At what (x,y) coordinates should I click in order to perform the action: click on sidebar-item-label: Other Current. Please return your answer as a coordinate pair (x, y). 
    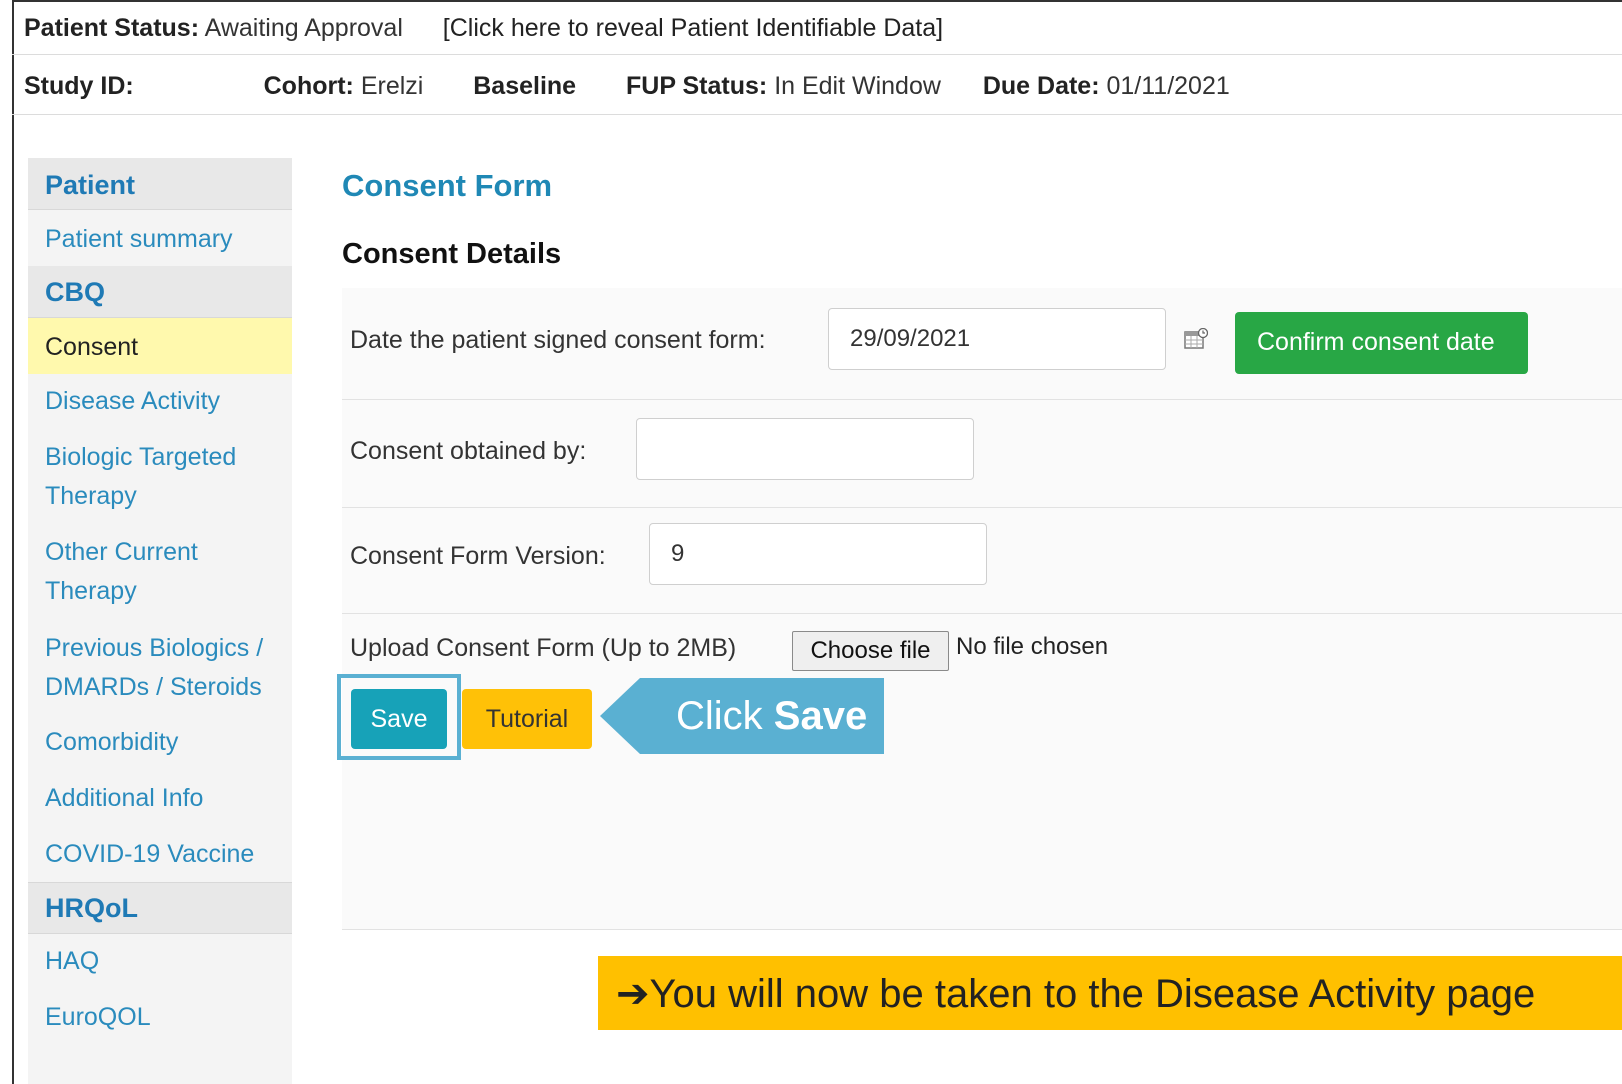
    Looking at the image, I should click on (121, 552).